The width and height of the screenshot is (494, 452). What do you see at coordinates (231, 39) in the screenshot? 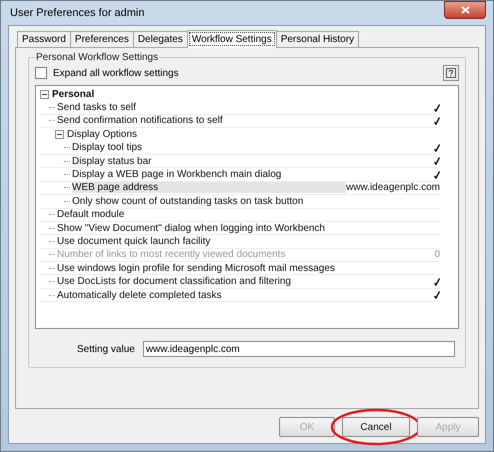
I see `tab: Workflow Settings` at bounding box center [231, 39].